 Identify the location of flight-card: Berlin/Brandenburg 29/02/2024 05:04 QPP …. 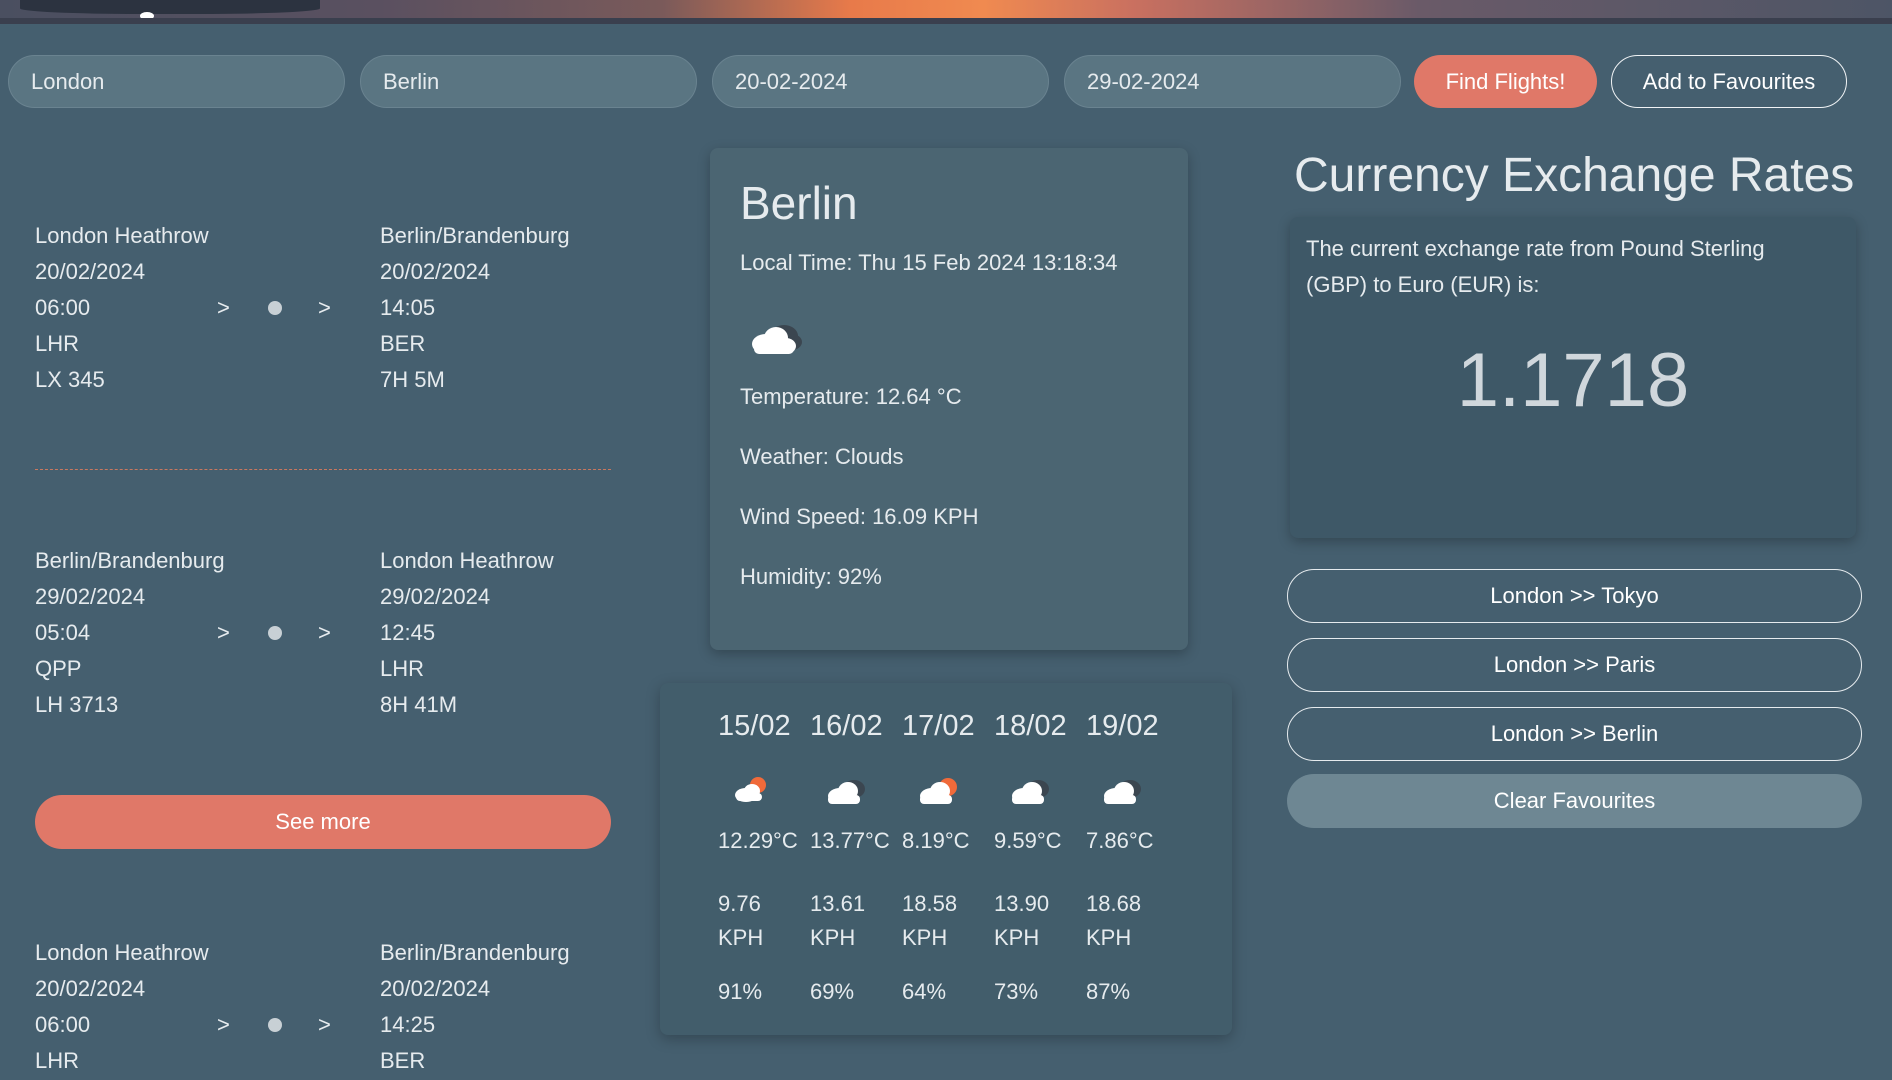
(323, 633).